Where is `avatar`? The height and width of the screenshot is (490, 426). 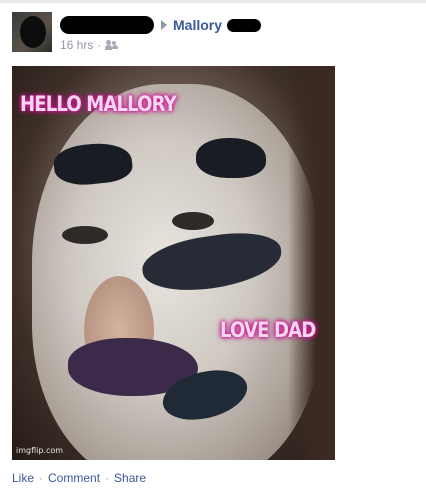
avatar is located at coordinates (32, 32).